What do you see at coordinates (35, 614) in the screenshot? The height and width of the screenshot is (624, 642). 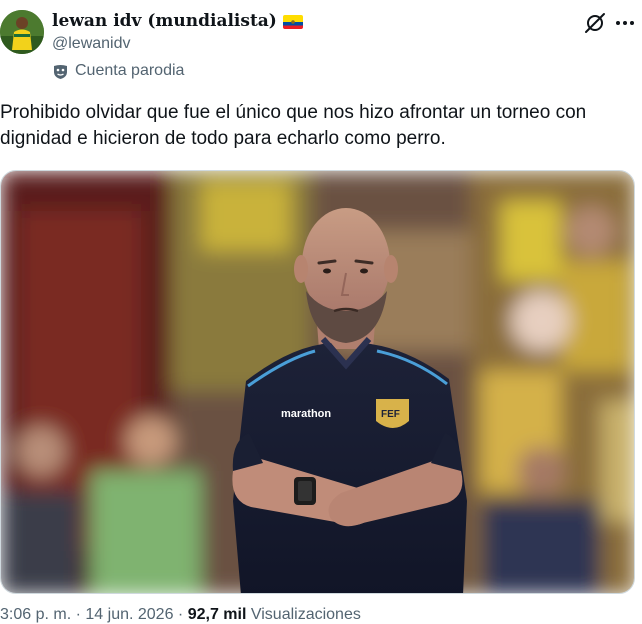 I see `tweet-time: 3:06 p. m.` at bounding box center [35, 614].